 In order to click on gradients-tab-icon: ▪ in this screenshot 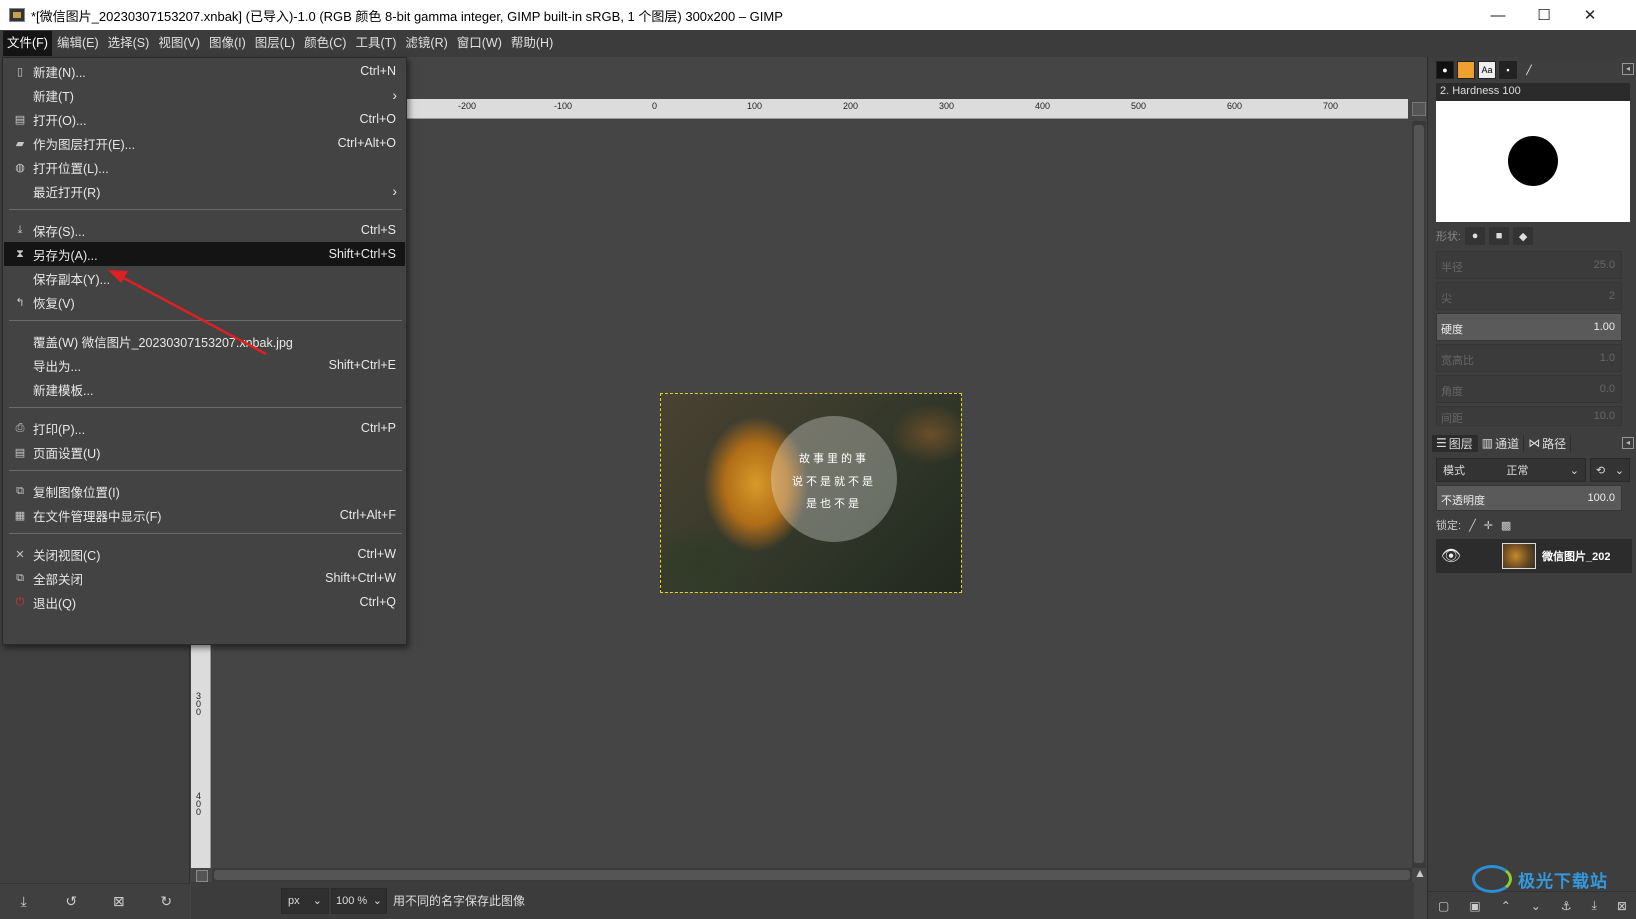, I will do `click(1508, 70)`.